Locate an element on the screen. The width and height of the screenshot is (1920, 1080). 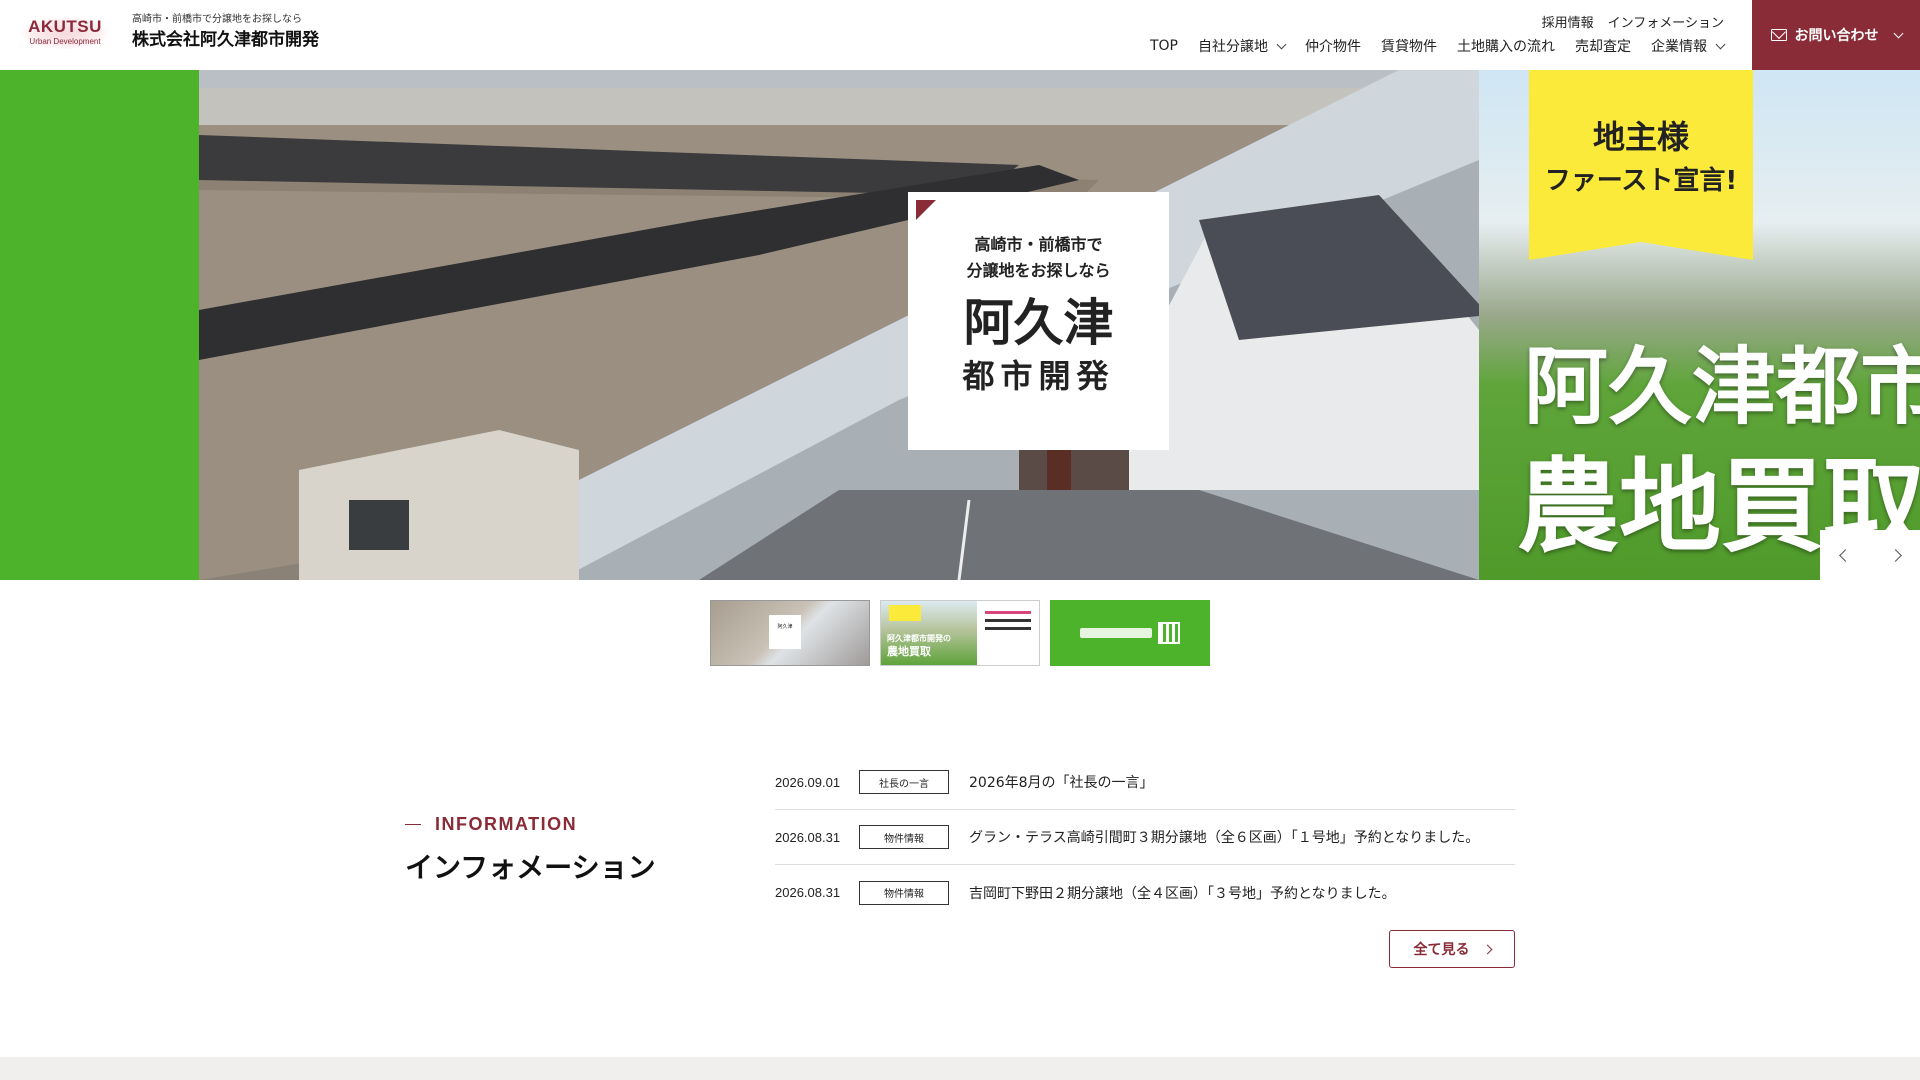
thumbnail-2: 阿久津都市開発の 農地買取 is located at coordinates (960, 633).